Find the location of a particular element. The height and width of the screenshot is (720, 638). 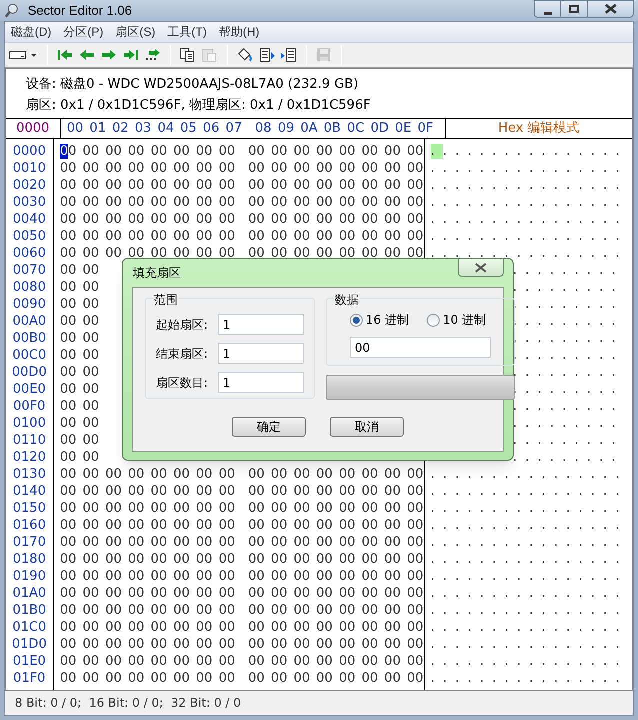

row-offset: 0070 is located at coordinates (29, 270).